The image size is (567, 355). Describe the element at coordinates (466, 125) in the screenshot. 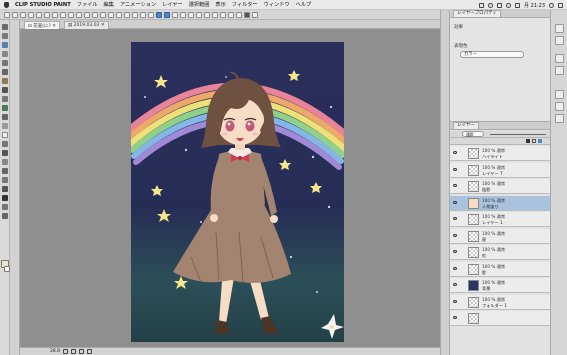

I see `tab-layer: レイヤー` at that location.